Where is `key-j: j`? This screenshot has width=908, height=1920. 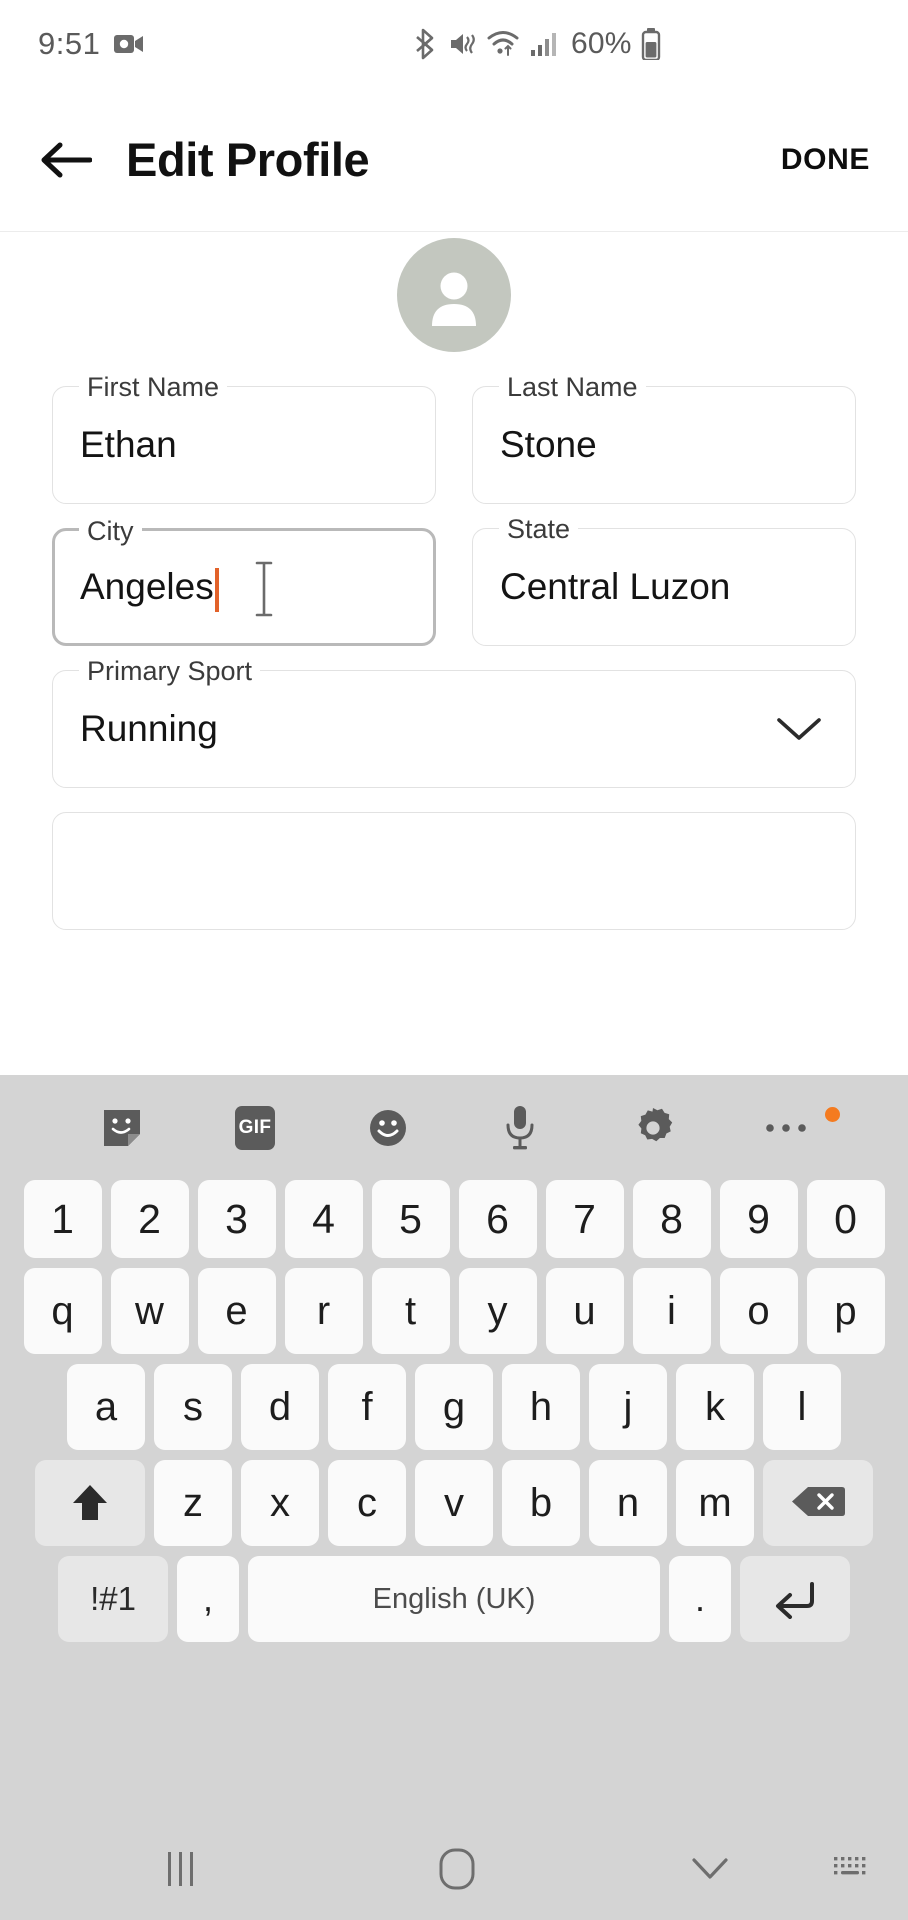
key-j: j is located at coordinates (628, 1407).